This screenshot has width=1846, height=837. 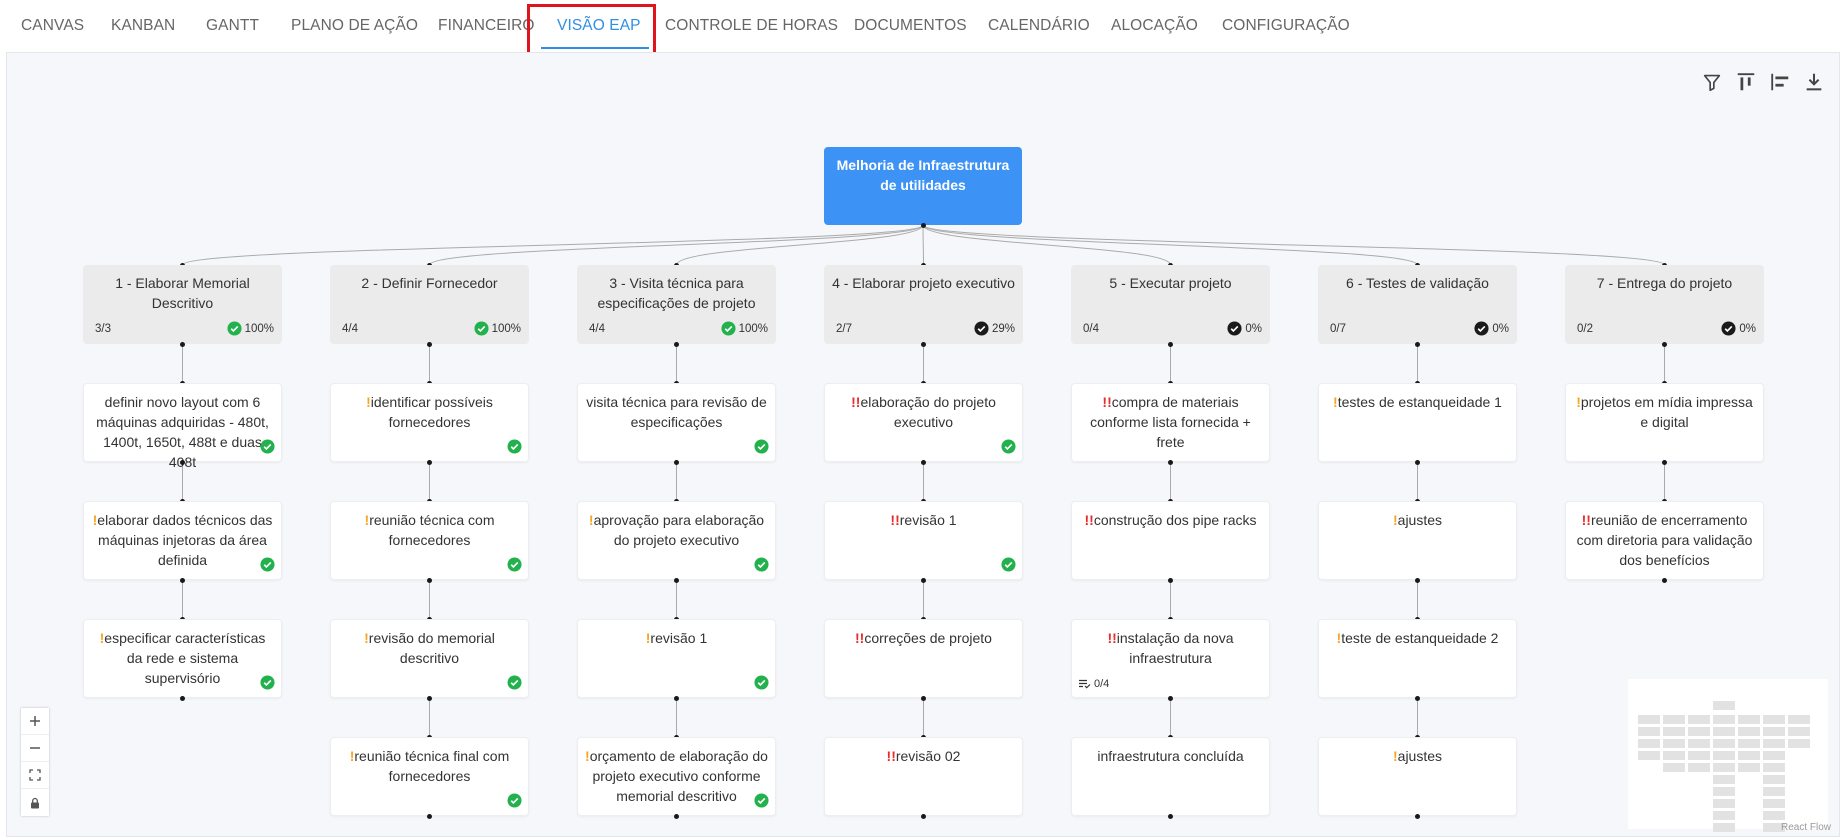 I want to click on phase-node: 2 - Definir Fornecedor 4/4 100%, so click(x=429, y=304).